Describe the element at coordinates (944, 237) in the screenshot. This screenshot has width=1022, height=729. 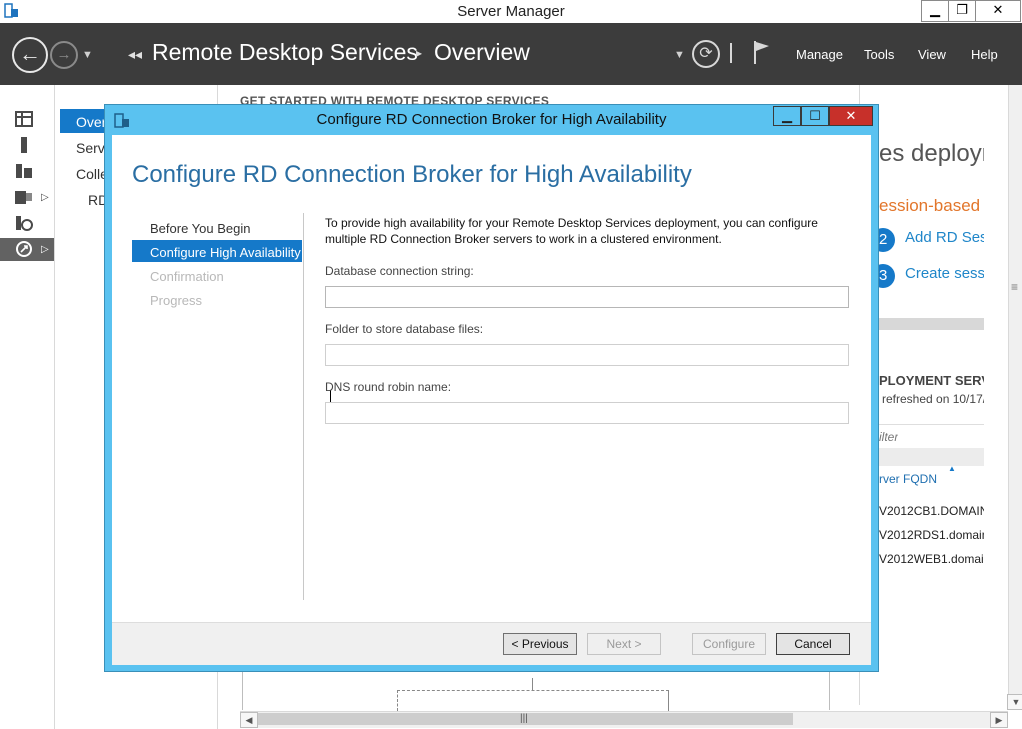
I see `bg-add-rd-link: Add RD Ses` at that location.